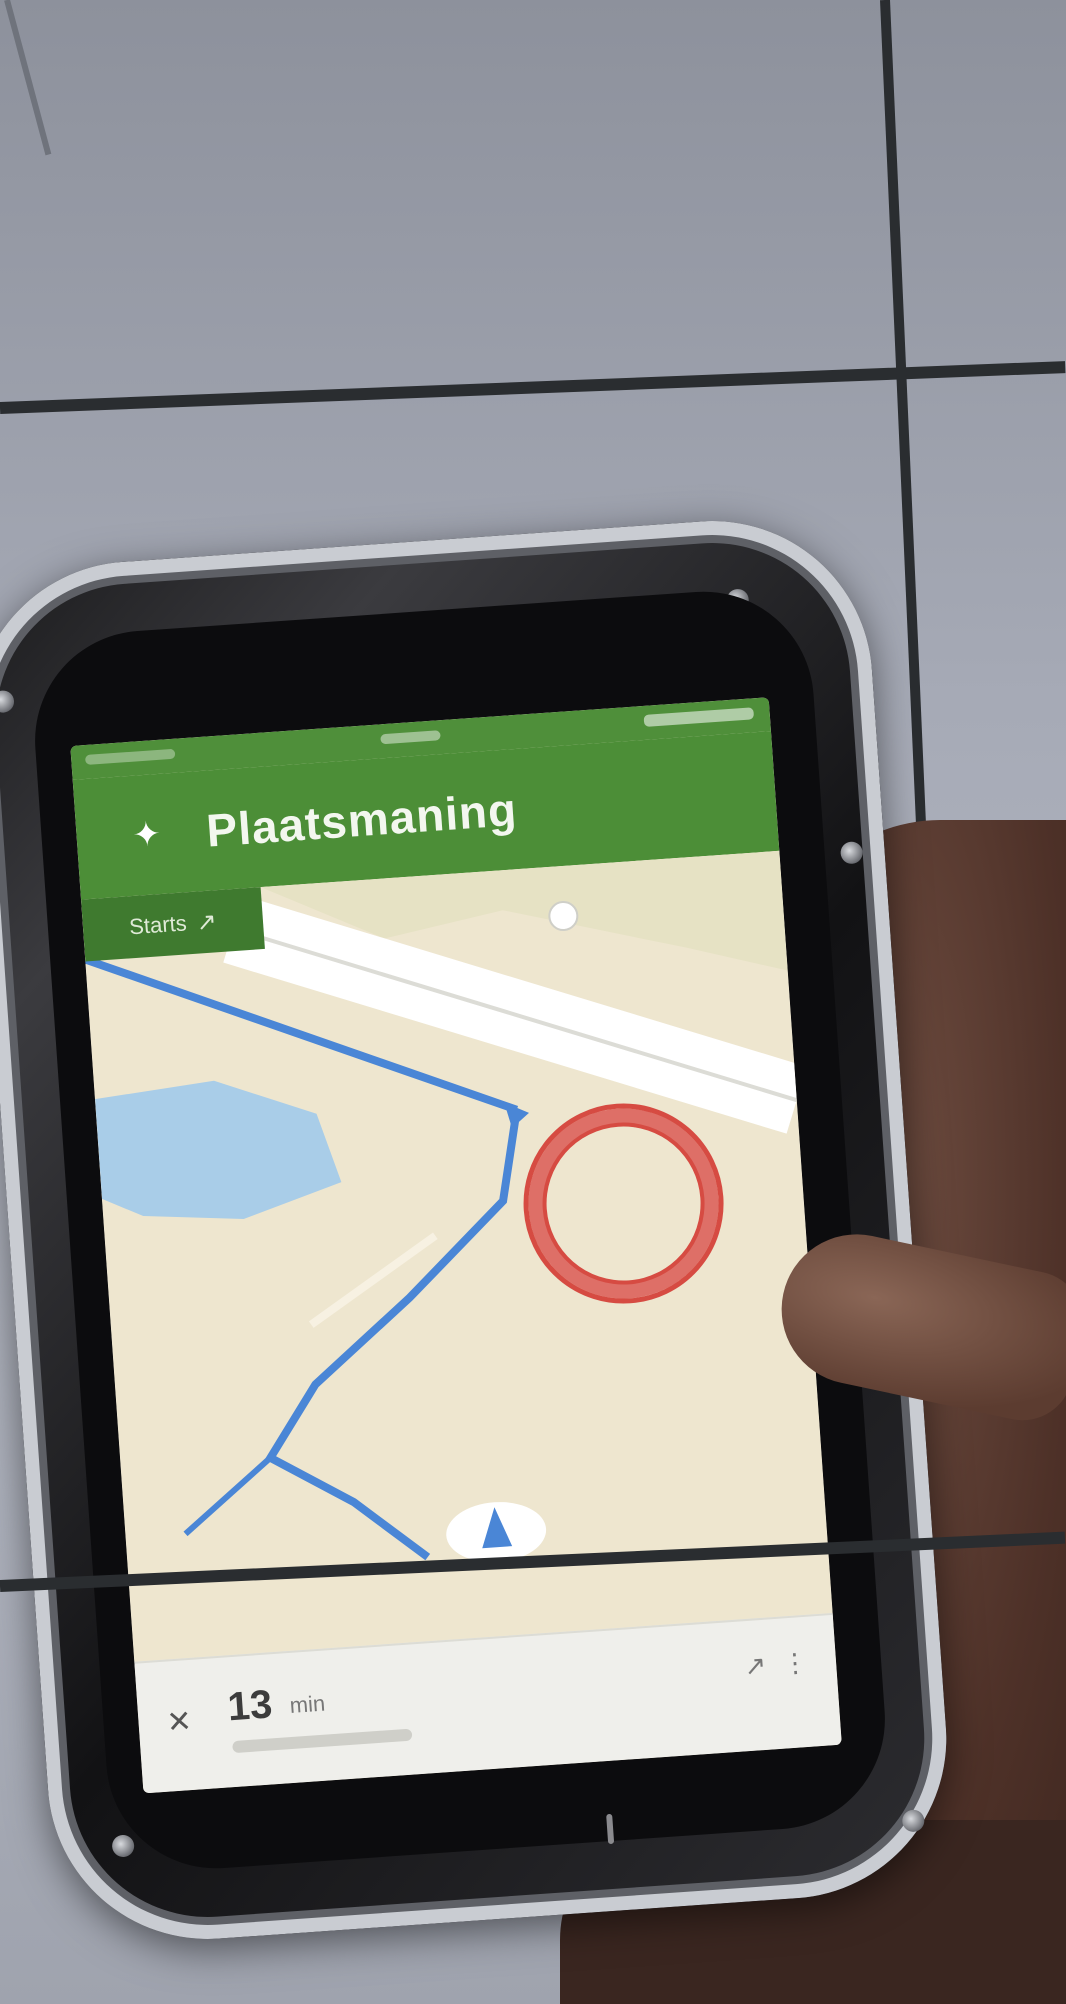 Image resolution: width=1066 pixels, height=2004 pixels. What do you see at coordinates (410, 737) in the screenshot?
I see `status-time` at bounding box center [410, 737].